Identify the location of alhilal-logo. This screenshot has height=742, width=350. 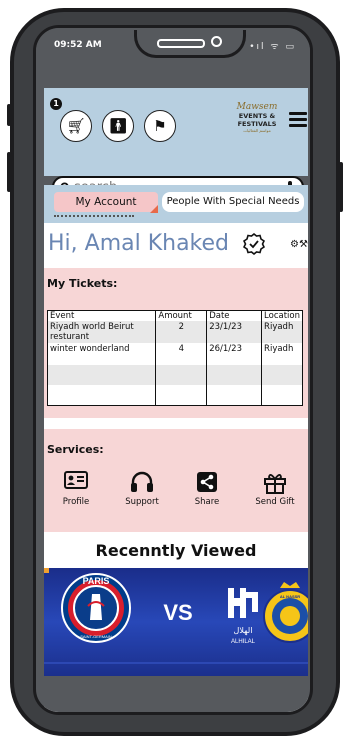
(243, 603).